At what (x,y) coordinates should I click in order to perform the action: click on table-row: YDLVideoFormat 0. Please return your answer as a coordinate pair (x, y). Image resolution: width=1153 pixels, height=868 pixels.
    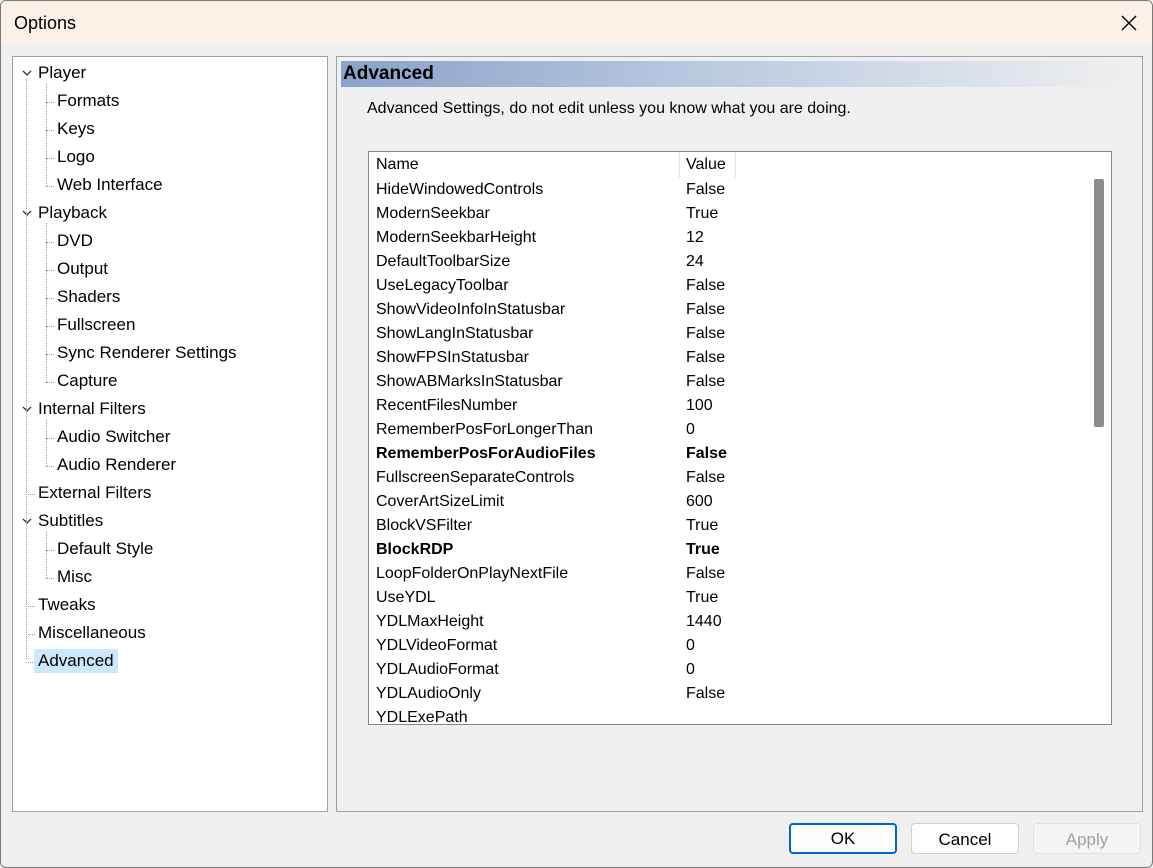
    Looking at the image, I should click on (727, 646).